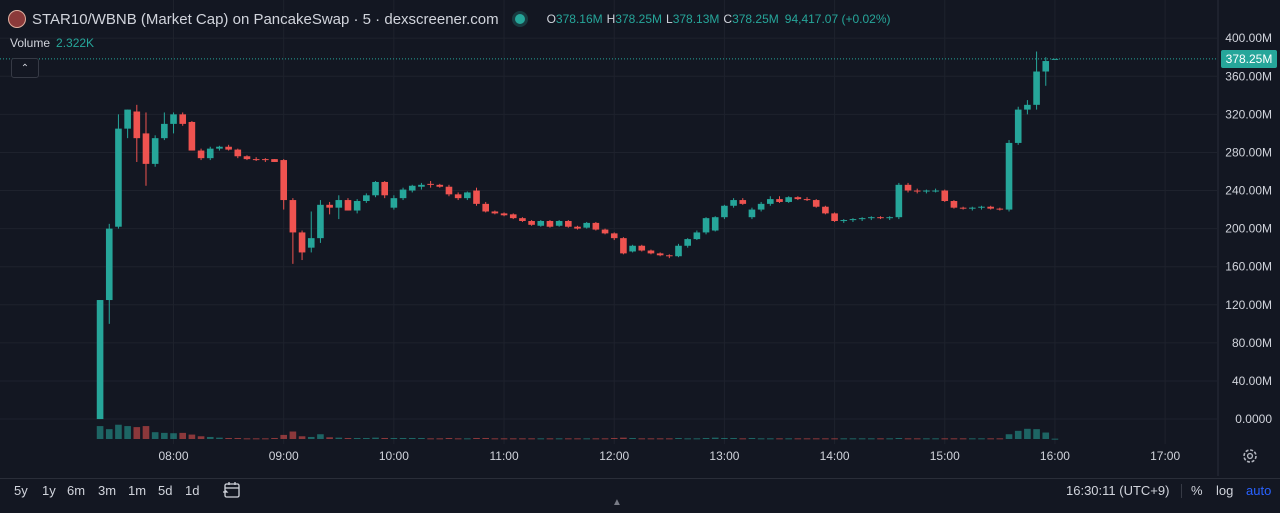 This screenshot has width=1280, height=513. Describe the element at coordinates (137, 490) in the screenshot. I see `timeframe-1m: 1m` at that location.